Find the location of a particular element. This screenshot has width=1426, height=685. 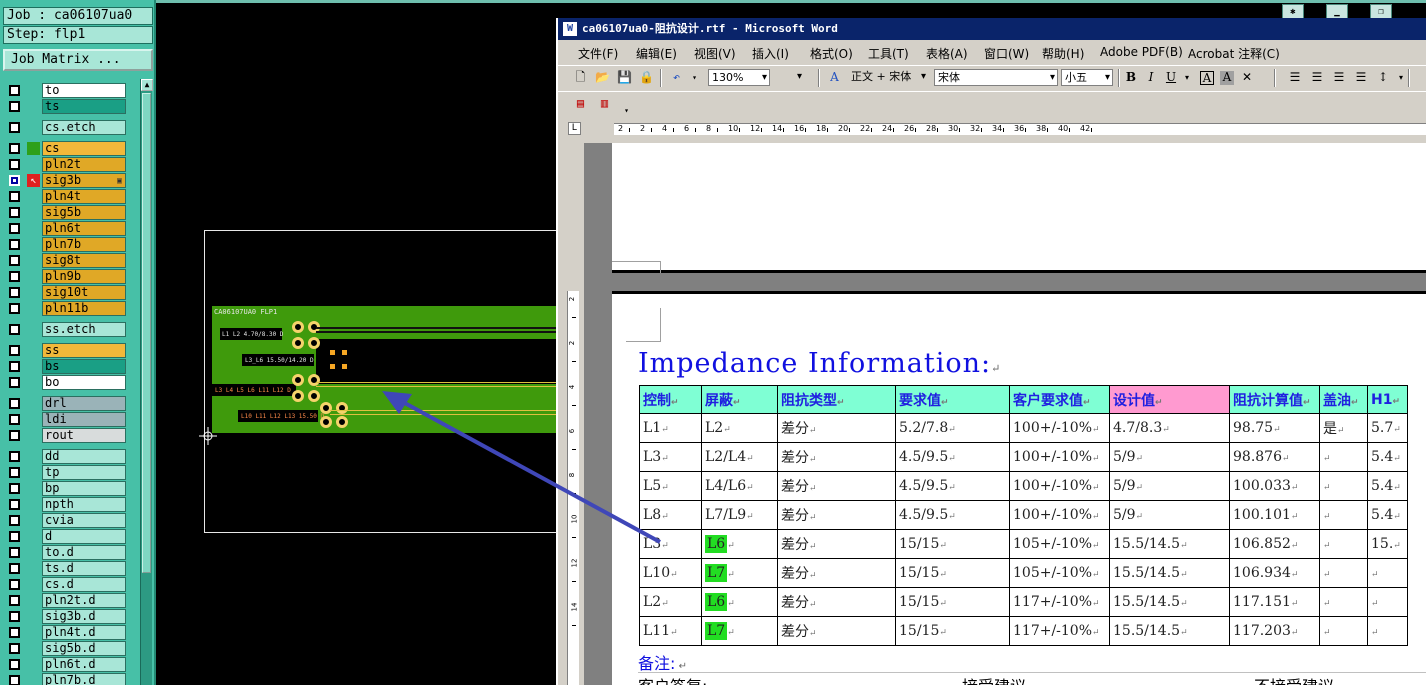

table-cell: 117+/-10% is located at coordinates (1059, 631).